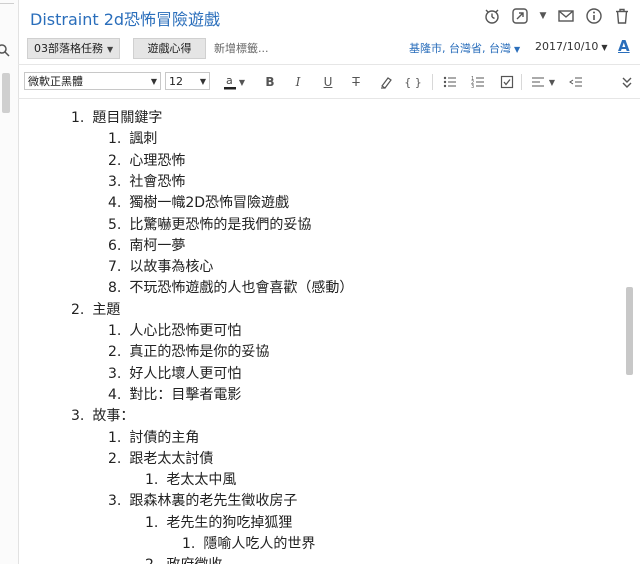 The height and width of the screenshot is (564, 640). I want to click on numbered-list-icon: 123, so click(478, 82).